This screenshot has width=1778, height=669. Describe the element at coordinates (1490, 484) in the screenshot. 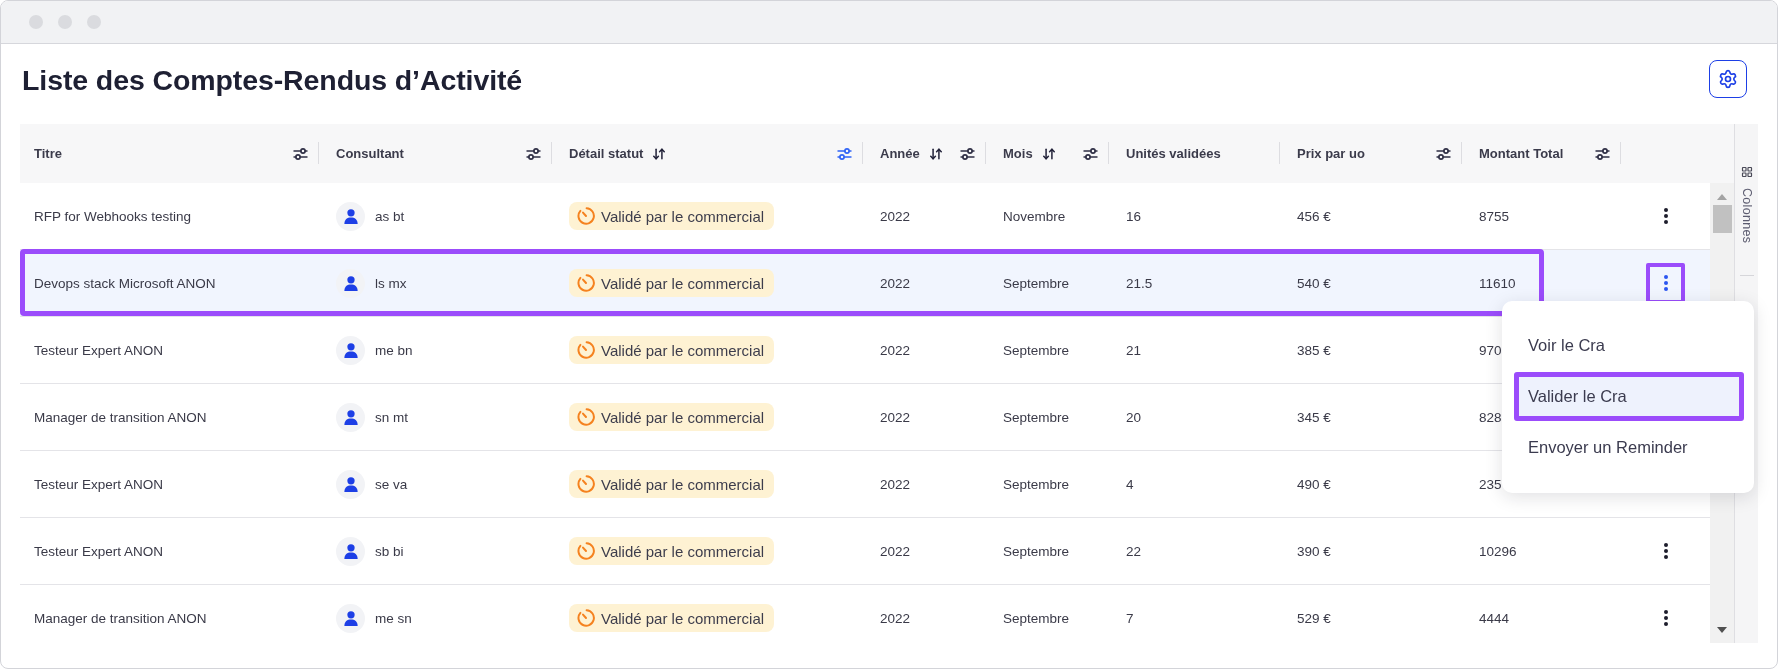

I see `cell-text: 235` at that location.